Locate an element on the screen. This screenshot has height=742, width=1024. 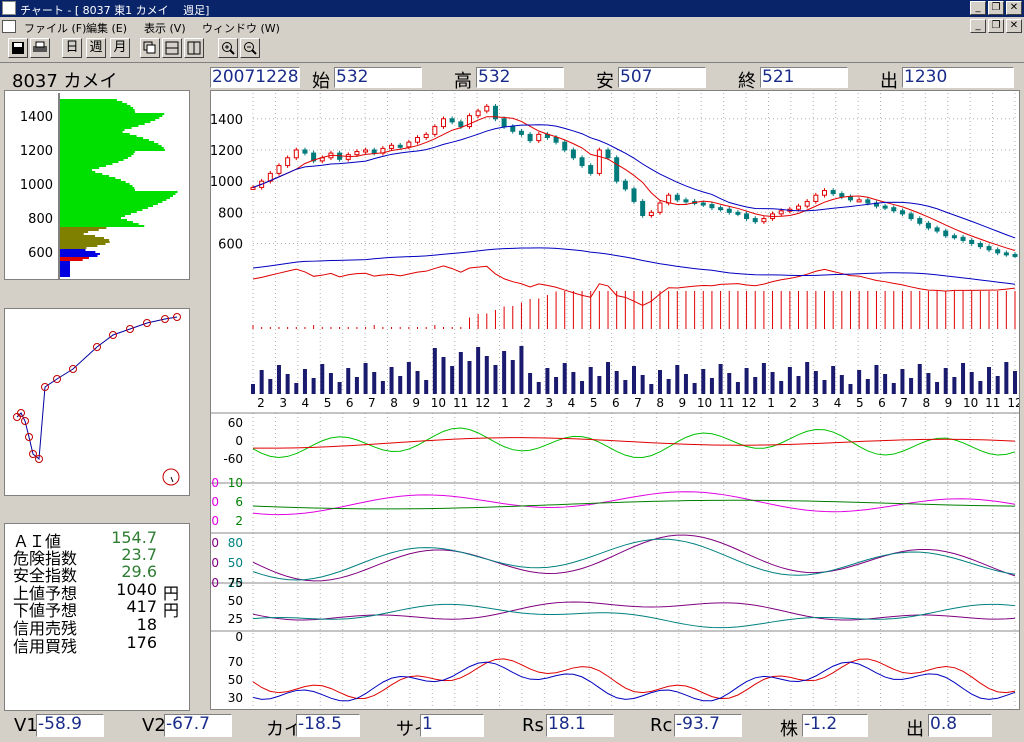
month-label: 4 is located at coordinates (306, 403).